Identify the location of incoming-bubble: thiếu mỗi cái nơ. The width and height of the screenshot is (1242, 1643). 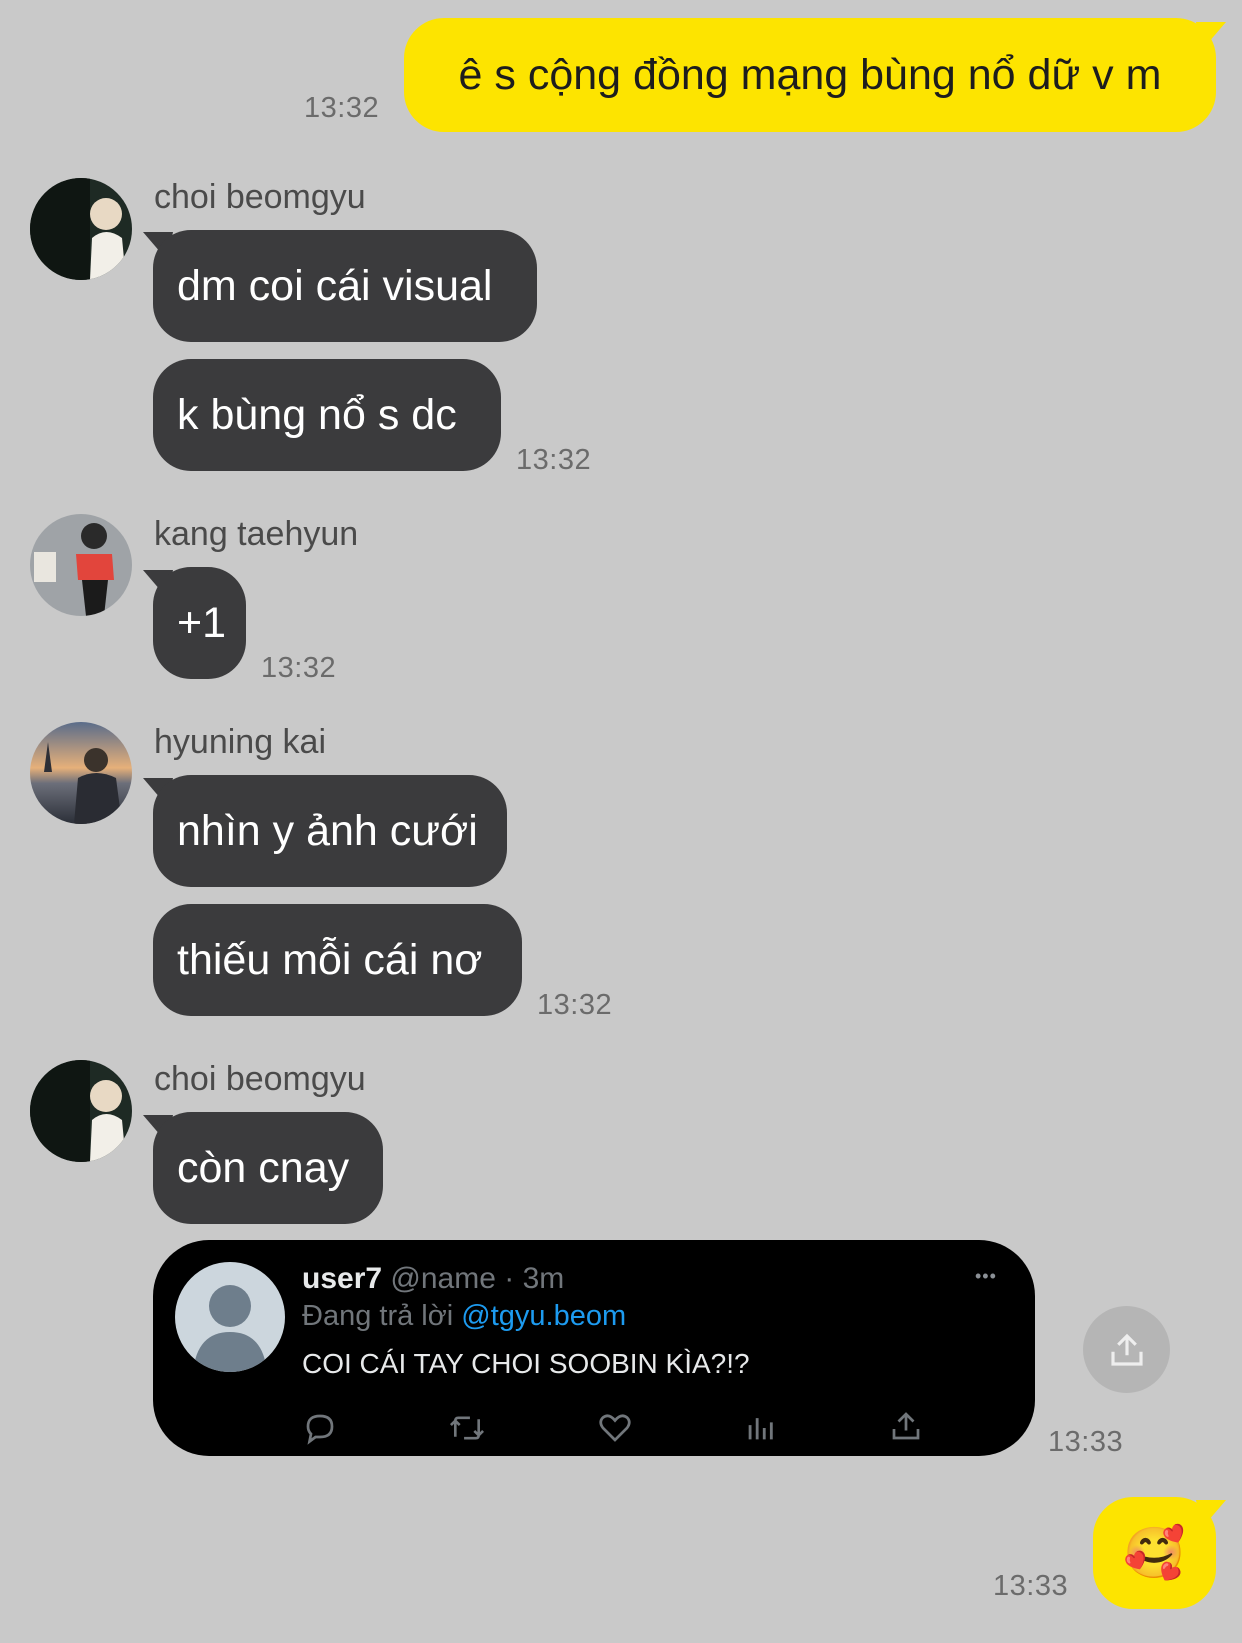
(337, 960).